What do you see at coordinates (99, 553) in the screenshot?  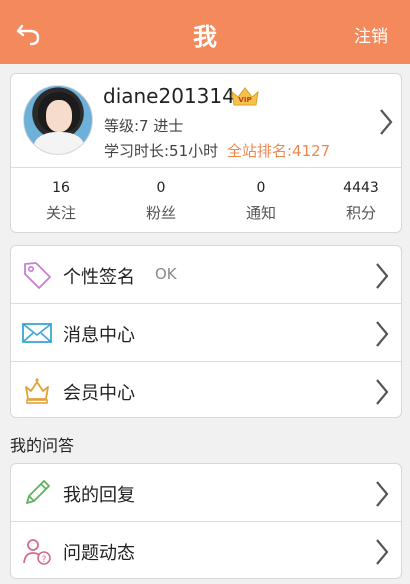 I see `menu-item-label: 问题动态` at bounding box center [99, 553].